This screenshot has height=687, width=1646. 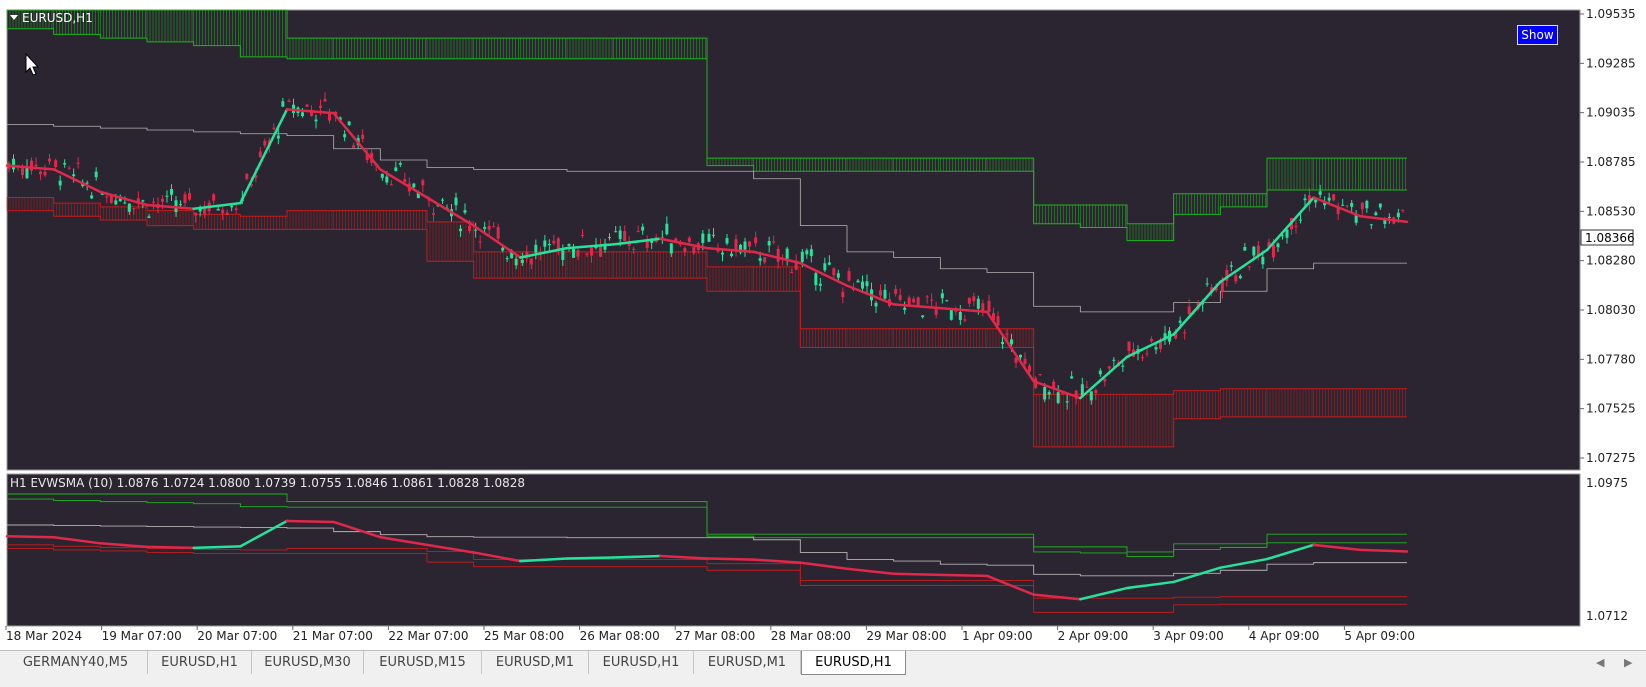 What do you see at coordinates (641, 662) in the screenshot?
I see `tab-eurusd-h1-2: EURUSD,H1` at bounding box center [641, 662].